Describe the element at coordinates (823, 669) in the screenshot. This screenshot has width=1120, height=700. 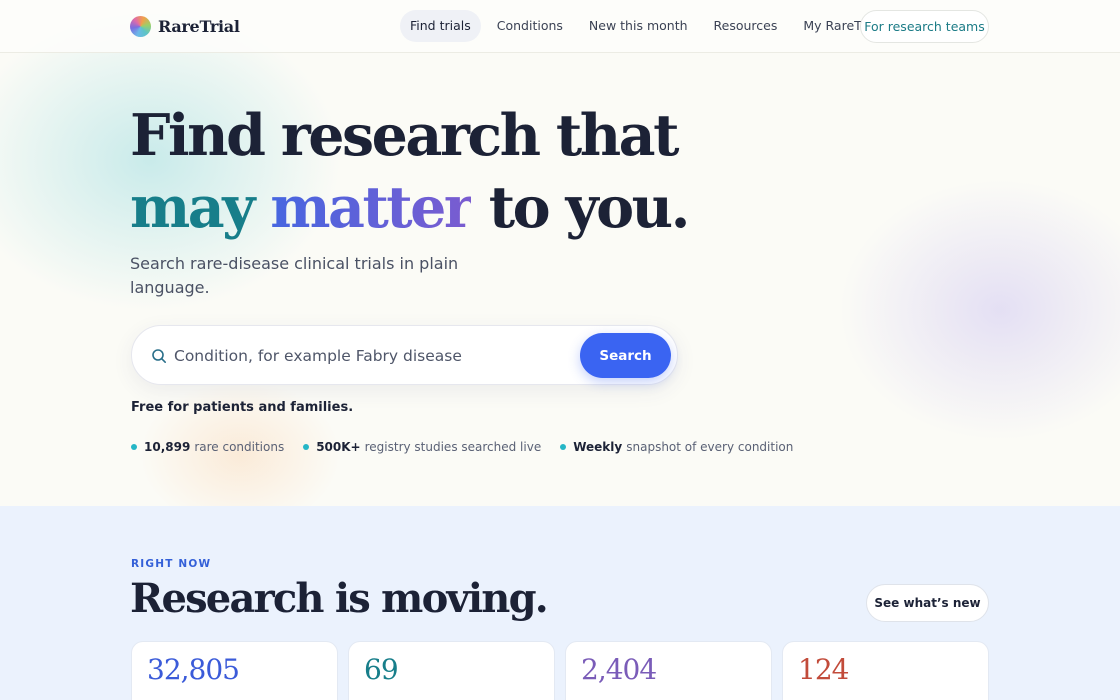
I see `stat-card-number: 124` at that location.